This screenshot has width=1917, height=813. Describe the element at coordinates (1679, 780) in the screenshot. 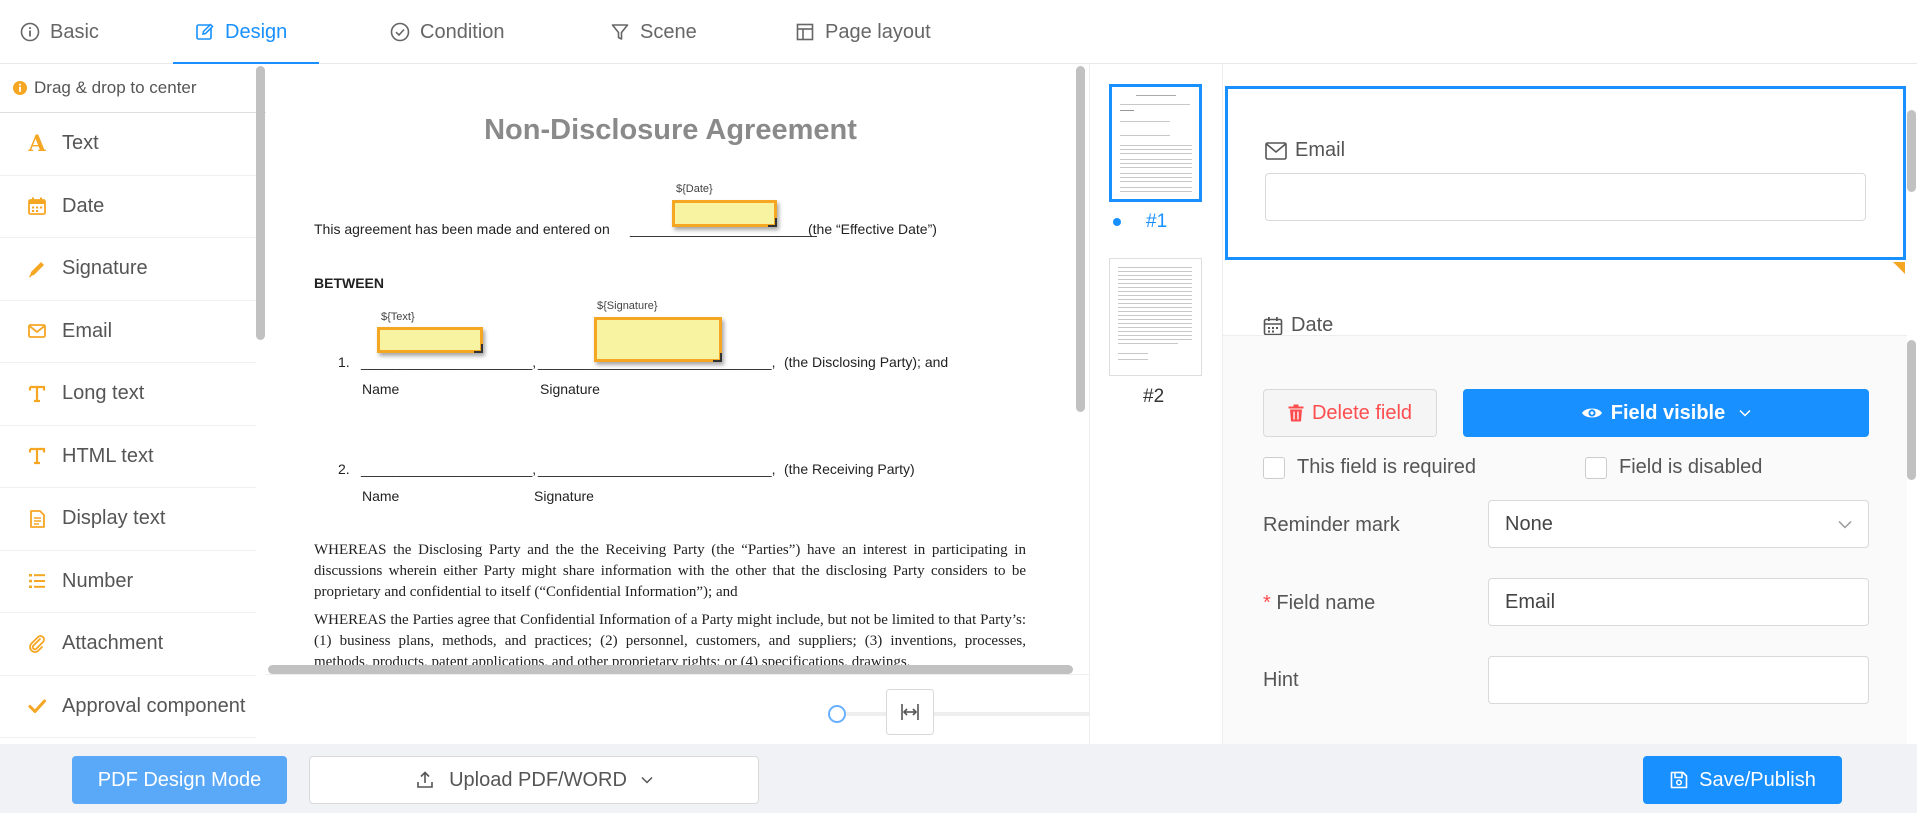

I see `save-icon` at that location.